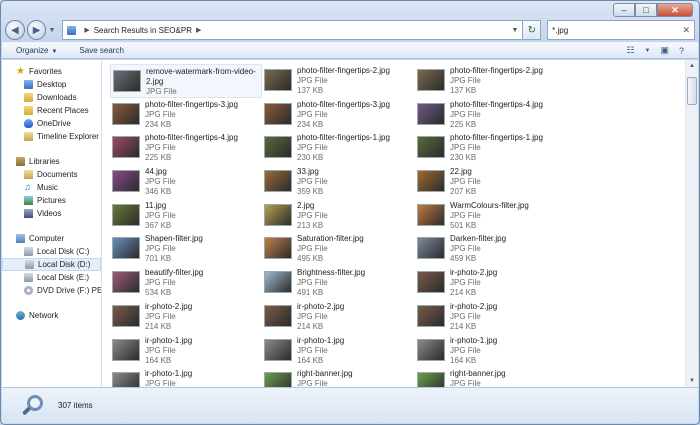 The image size is (700, 425). I want to click on file-size: 207 KB, so click(463, 192).